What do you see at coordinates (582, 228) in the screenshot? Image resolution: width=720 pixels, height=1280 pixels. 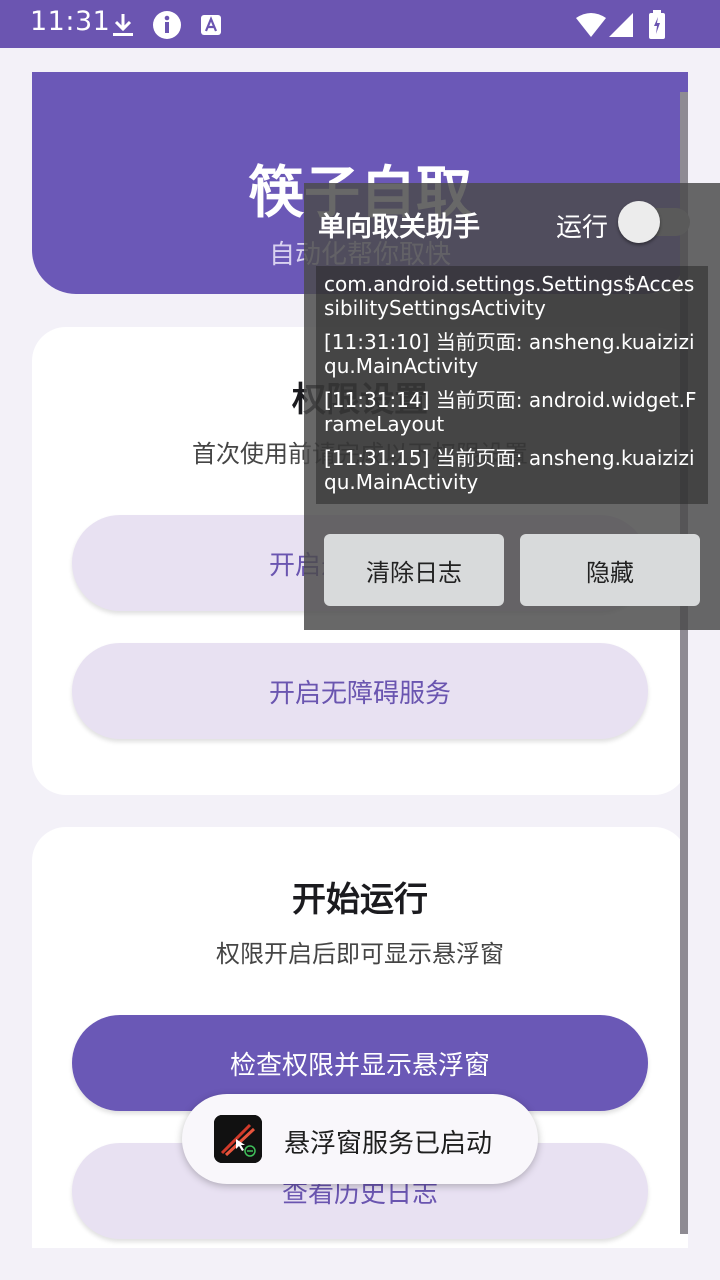 I see `run-label: 运行` at bounding box center [582, 228].